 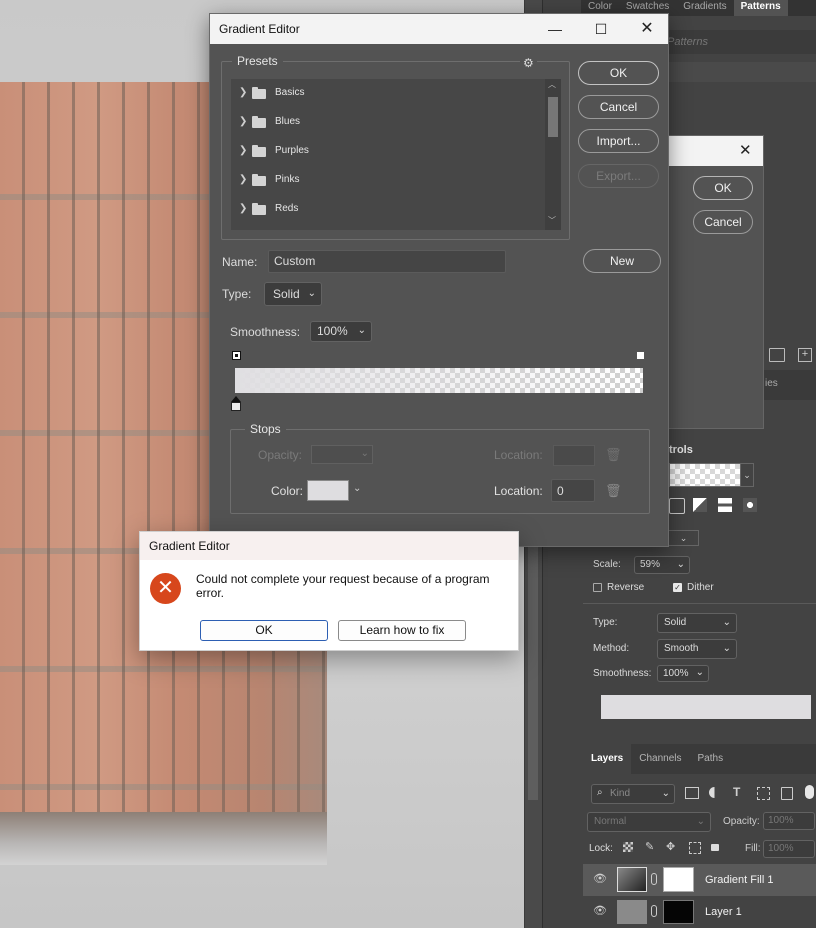 What do you see at coordinates (670, 846) in the screenshot?
I see `move-icon: ✥` at bounding box center [670, 846].